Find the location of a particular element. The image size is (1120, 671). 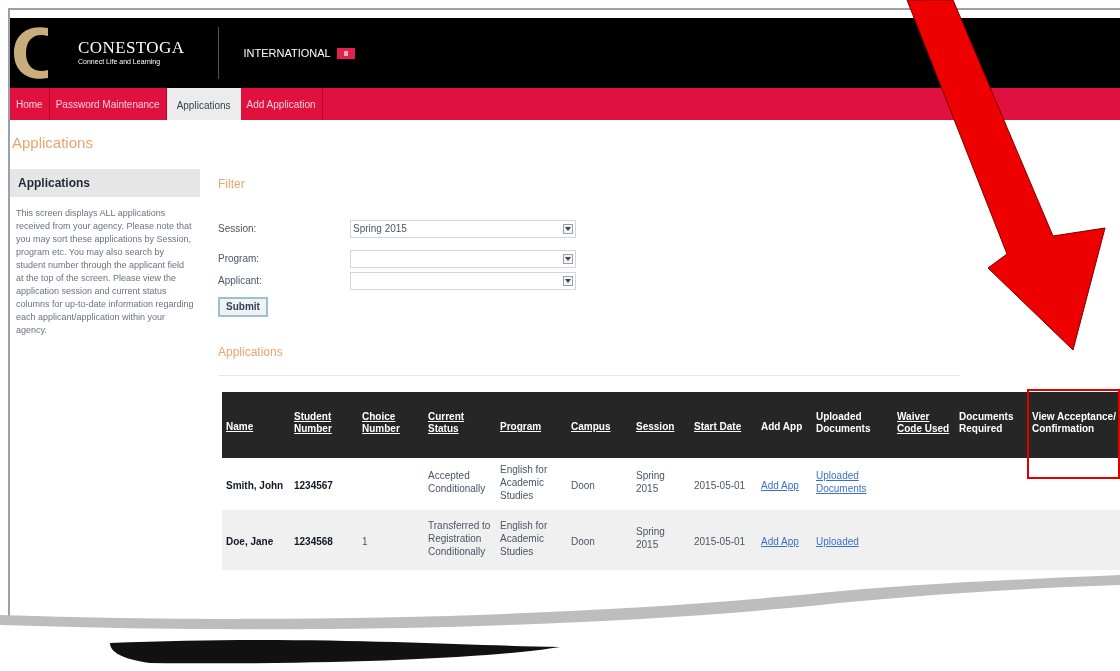

column-sort-link: Start Date is located at coordinates (718, 427).